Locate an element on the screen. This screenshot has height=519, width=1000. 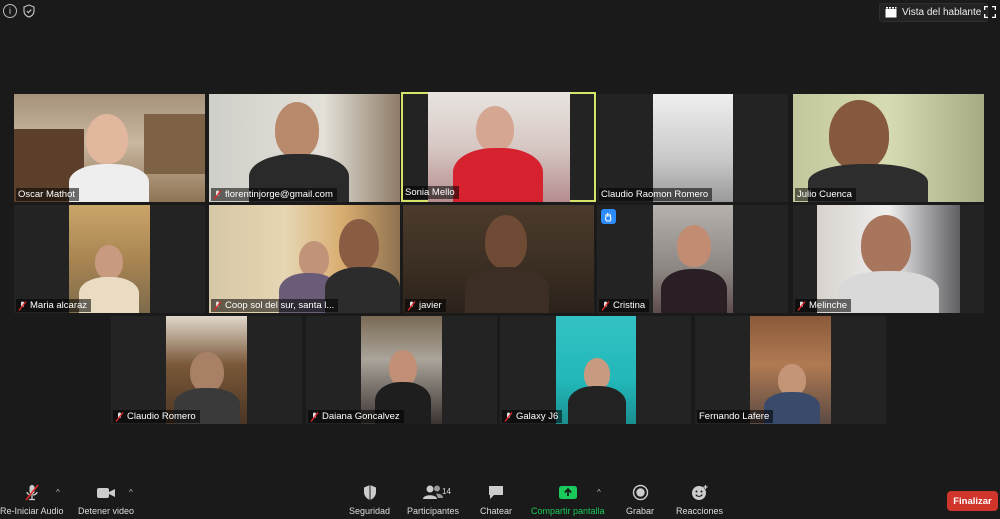
participant-tile: javier is located at coordinates (498, 259).